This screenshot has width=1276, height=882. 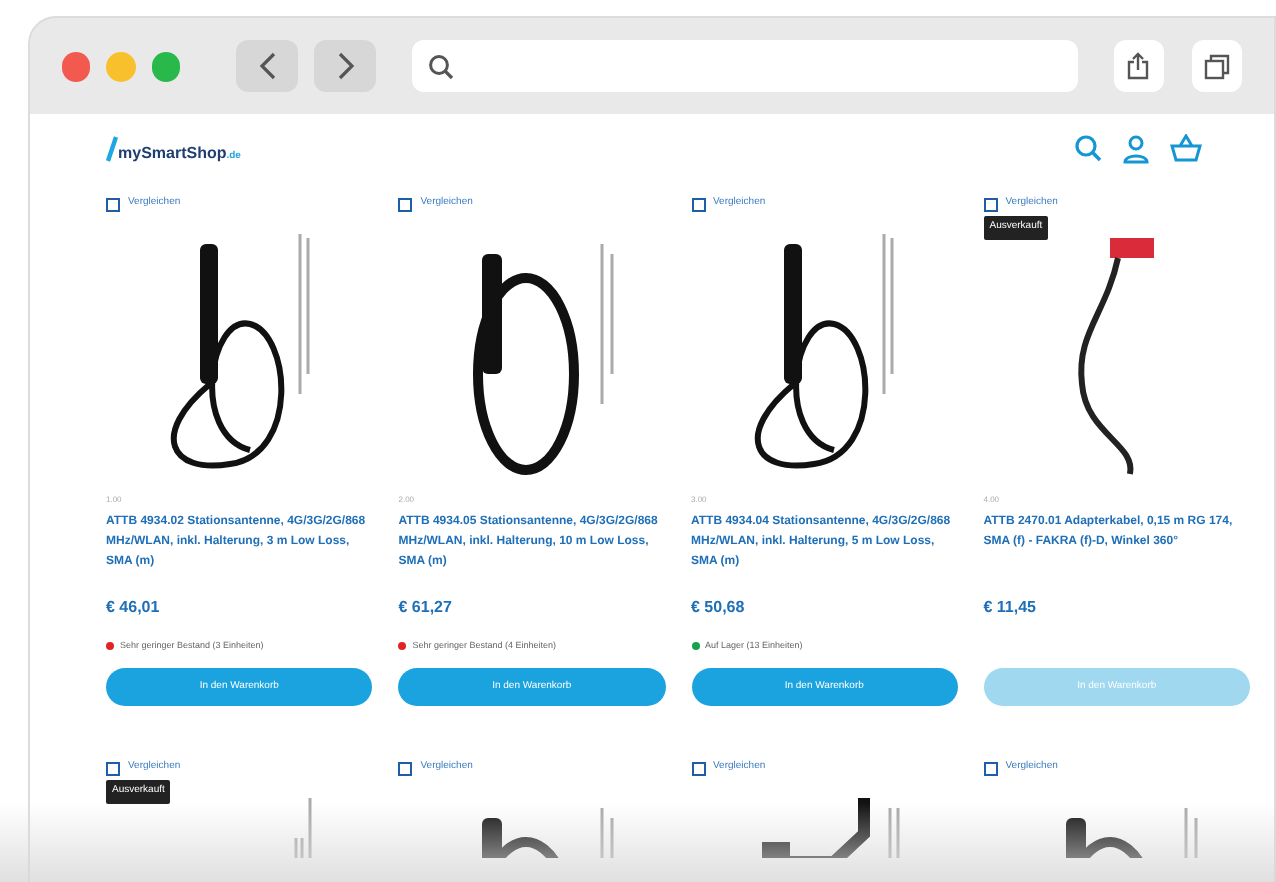 I want to click on basket-icon, so click(x=1186, y=148).